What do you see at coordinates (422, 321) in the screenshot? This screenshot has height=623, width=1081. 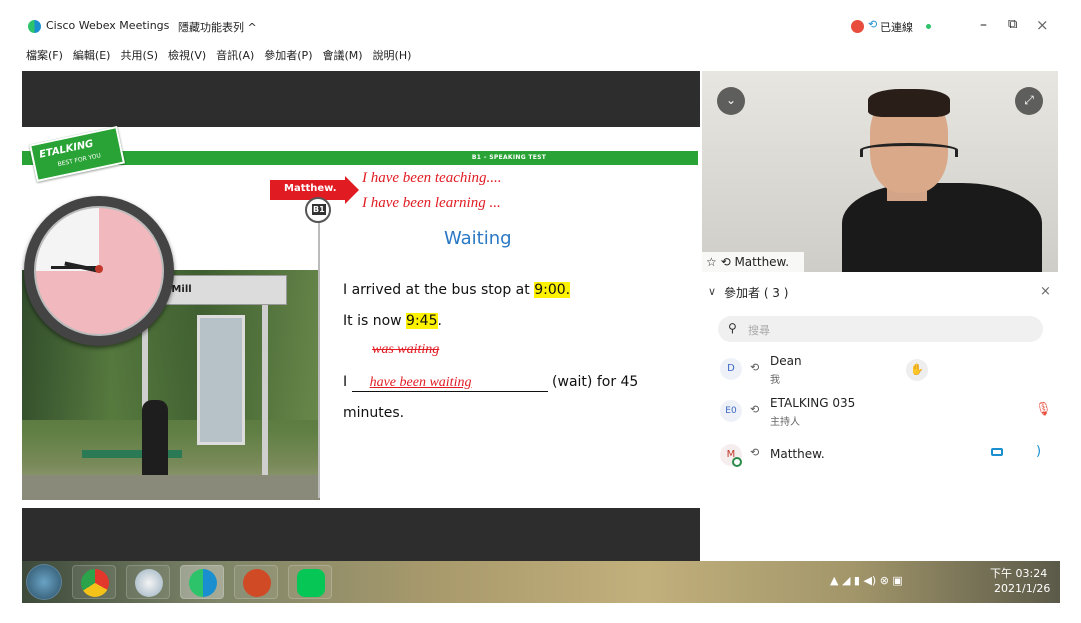 I see `highlight-time-2: 9:45` at bounding box center [422, 321].